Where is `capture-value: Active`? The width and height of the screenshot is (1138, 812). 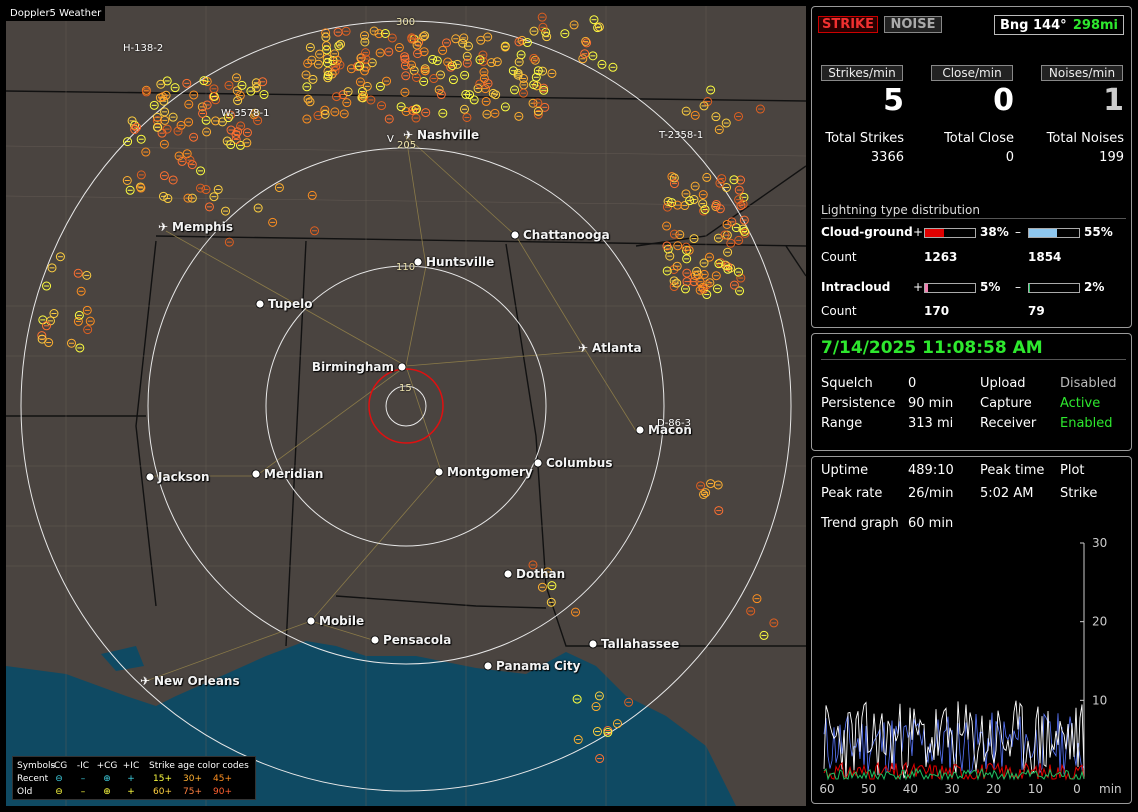
capture-value: Active is located at coordinates (1080, 403).